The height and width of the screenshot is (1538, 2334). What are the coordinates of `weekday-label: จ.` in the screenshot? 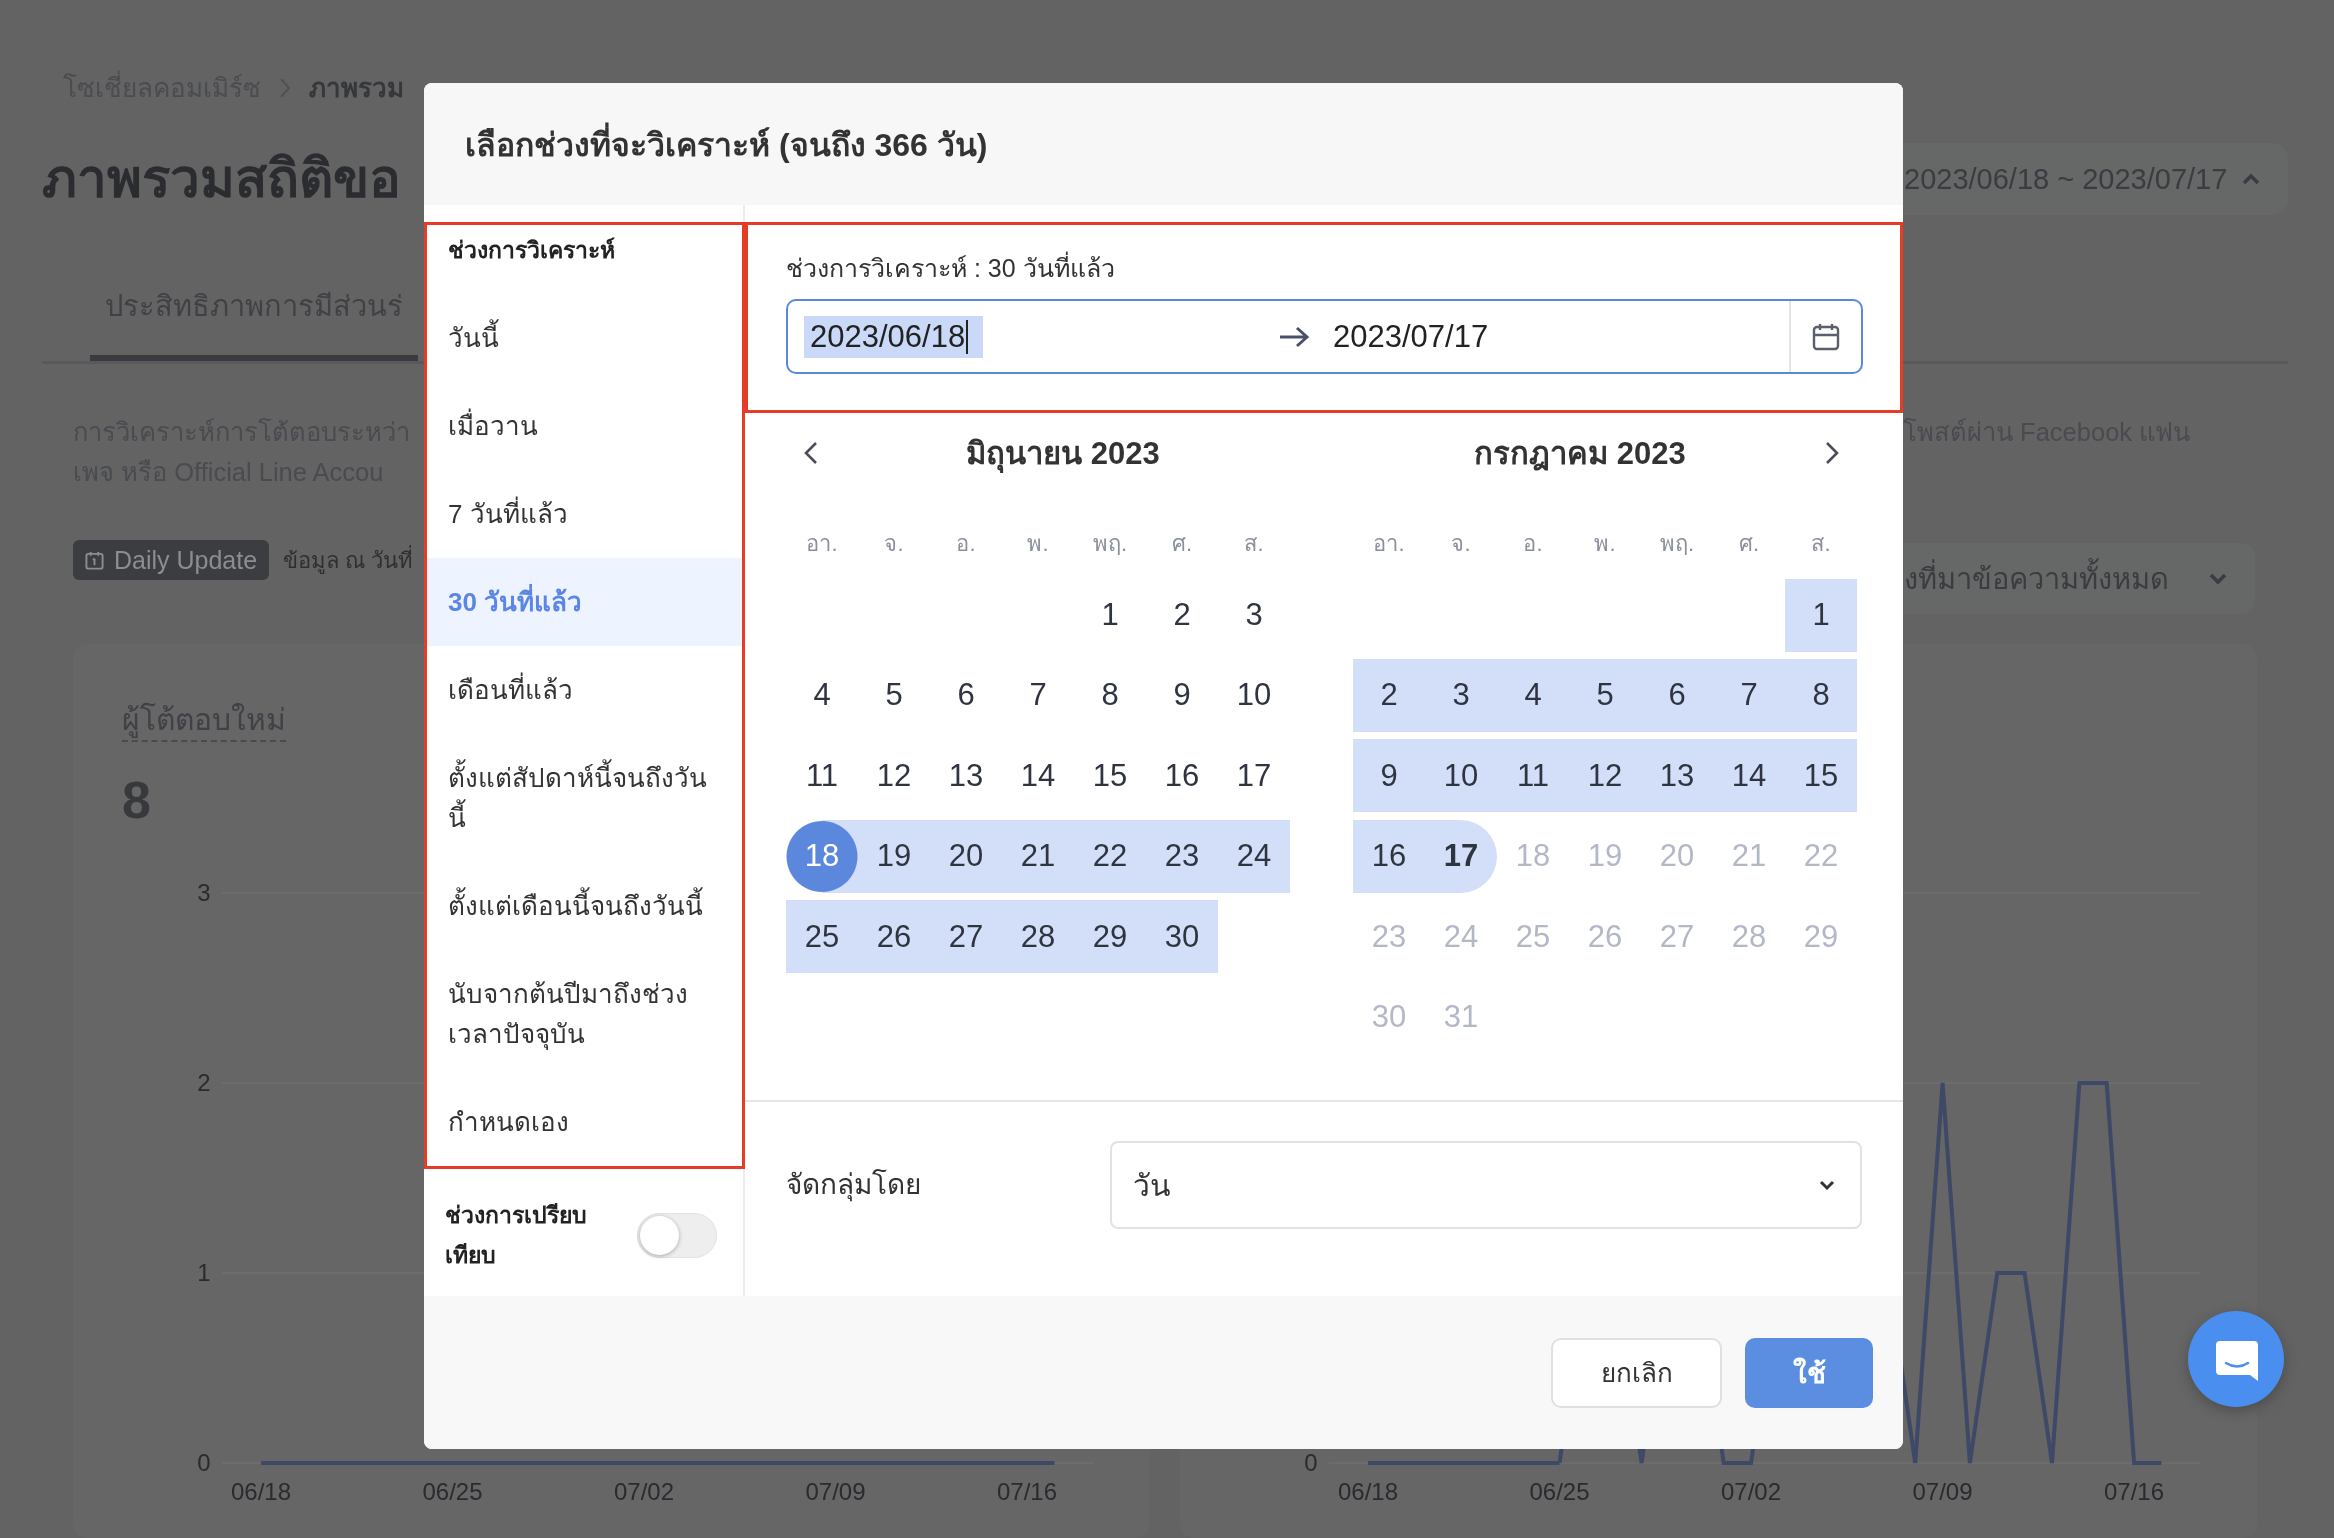 It's located at (1461, 543).